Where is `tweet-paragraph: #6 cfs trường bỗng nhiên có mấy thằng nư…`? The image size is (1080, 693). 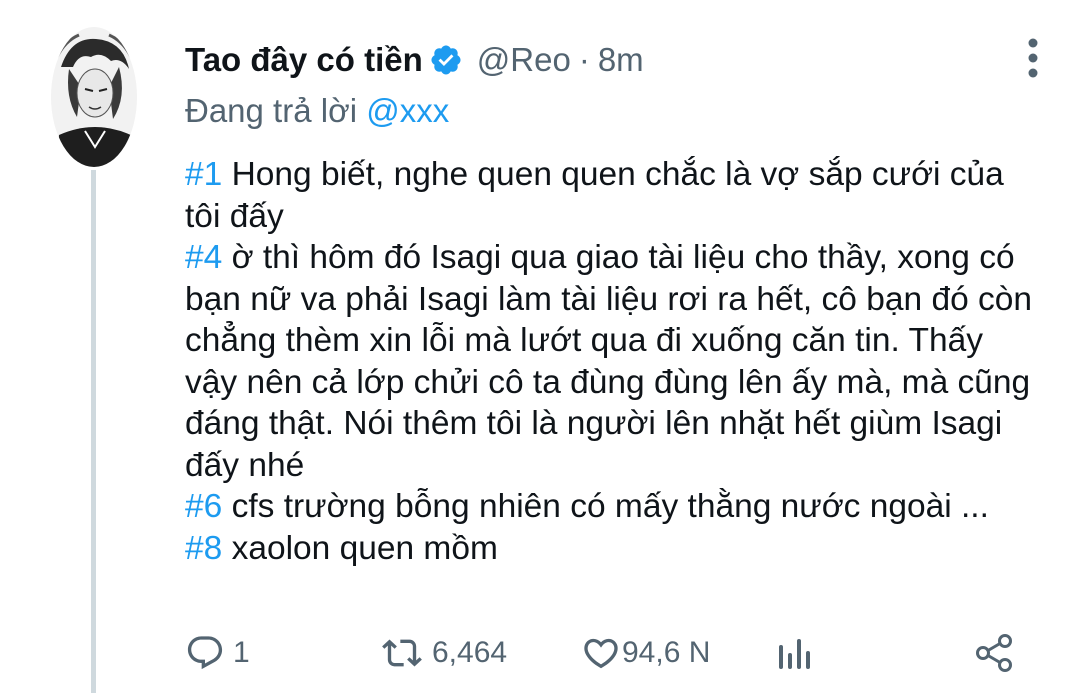
tweet-paragraph: #6 cfs trường bỗng nhiên có mấy thằng nư… is located at coordinates (612, 507).